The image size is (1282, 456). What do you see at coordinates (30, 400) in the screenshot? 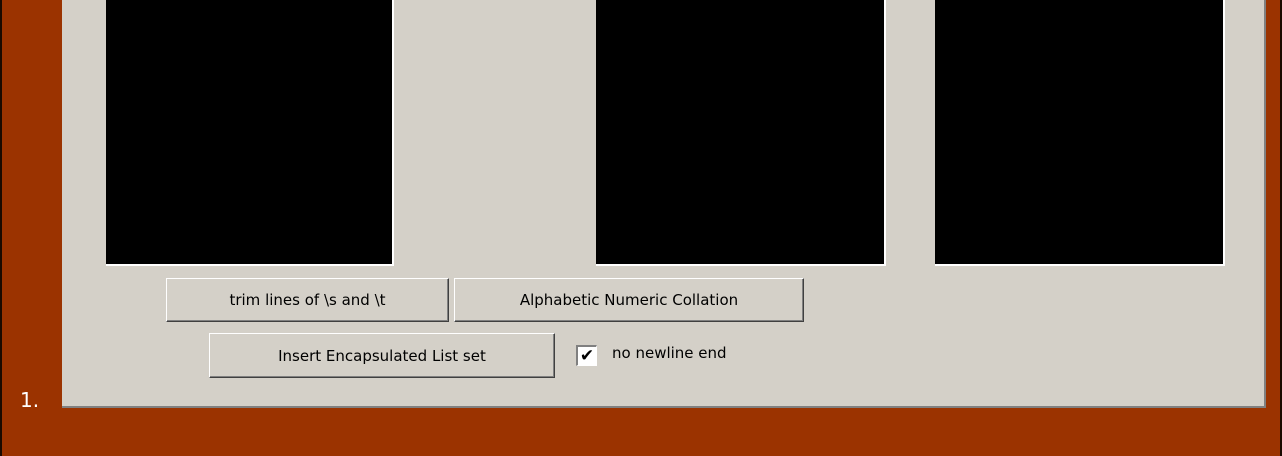
I see `list-number: 1.` at bounding box center [30, 400].